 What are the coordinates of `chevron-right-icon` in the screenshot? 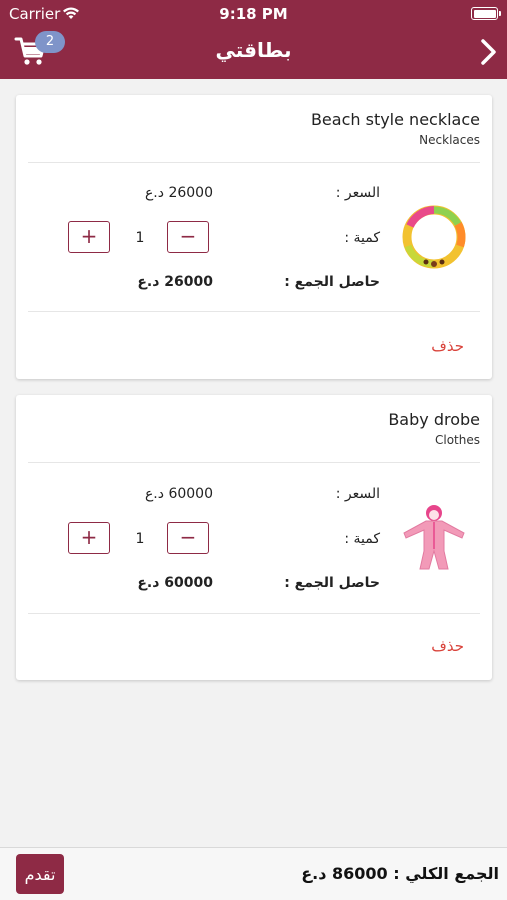 It's located at (488, 52).